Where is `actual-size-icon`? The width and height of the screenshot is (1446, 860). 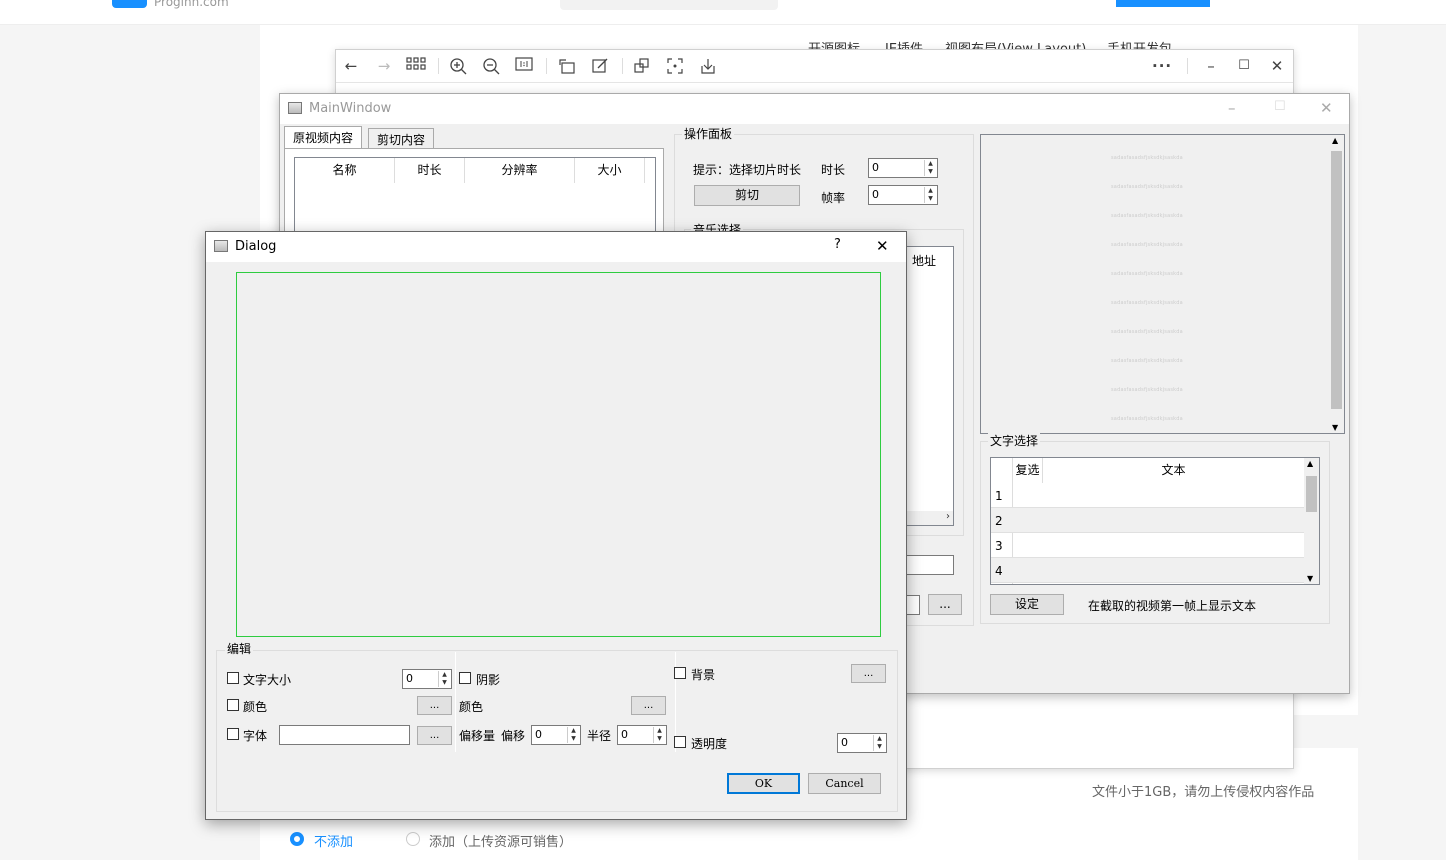 actual-size-icon is located at coordinates (524, 66).